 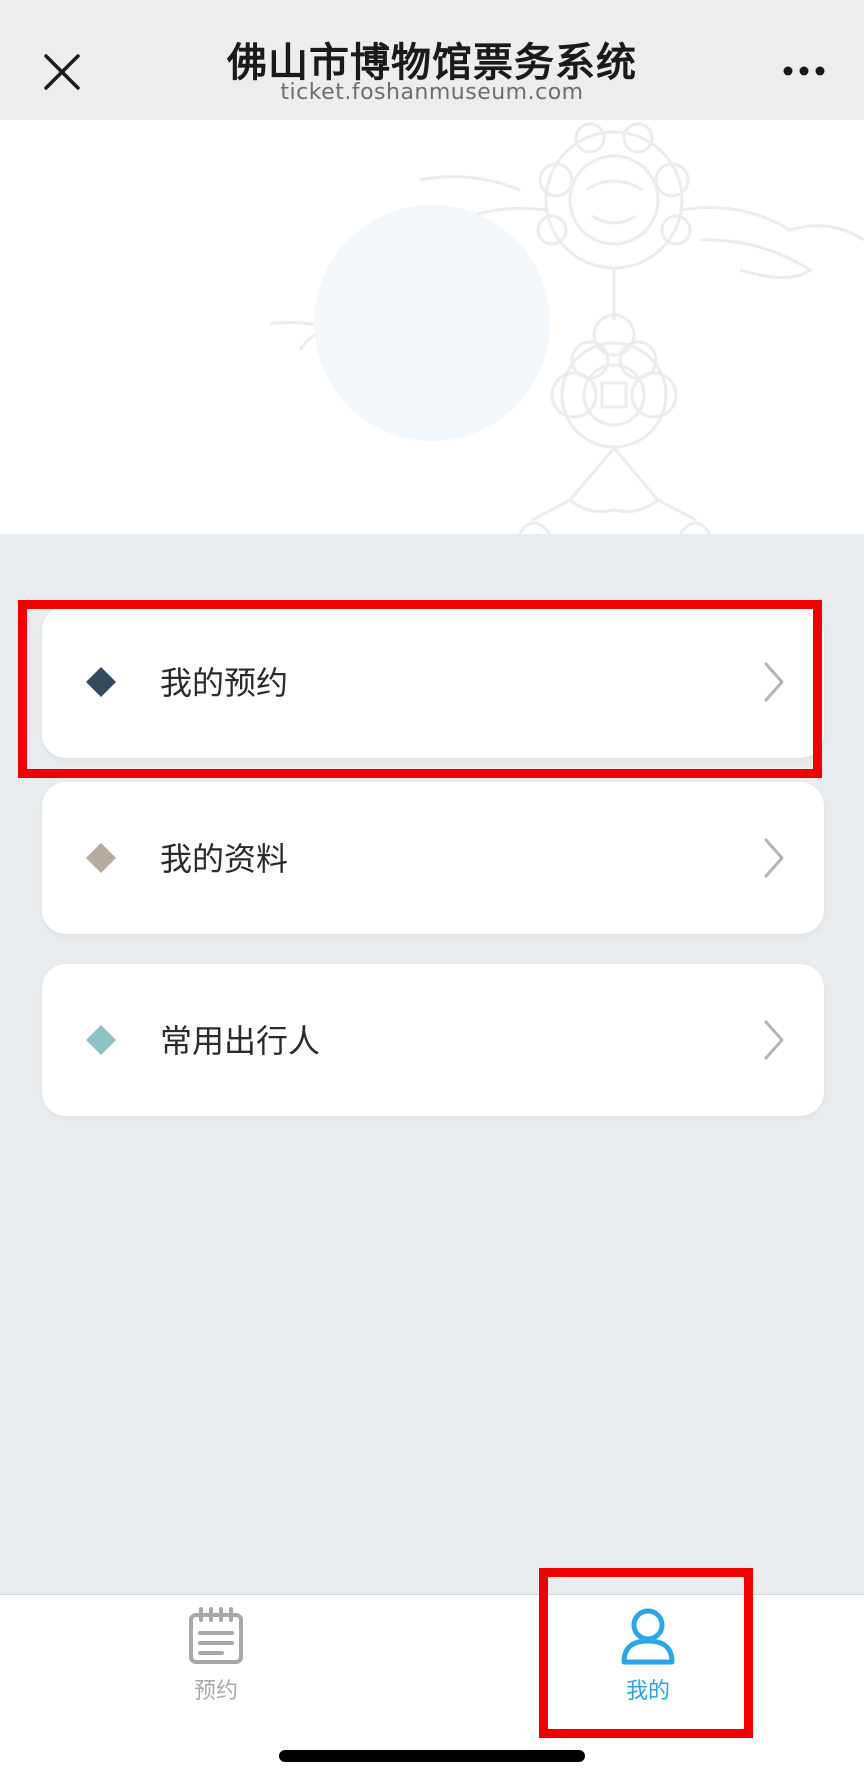 I want to click on more-button, so click(x=804, y=71).